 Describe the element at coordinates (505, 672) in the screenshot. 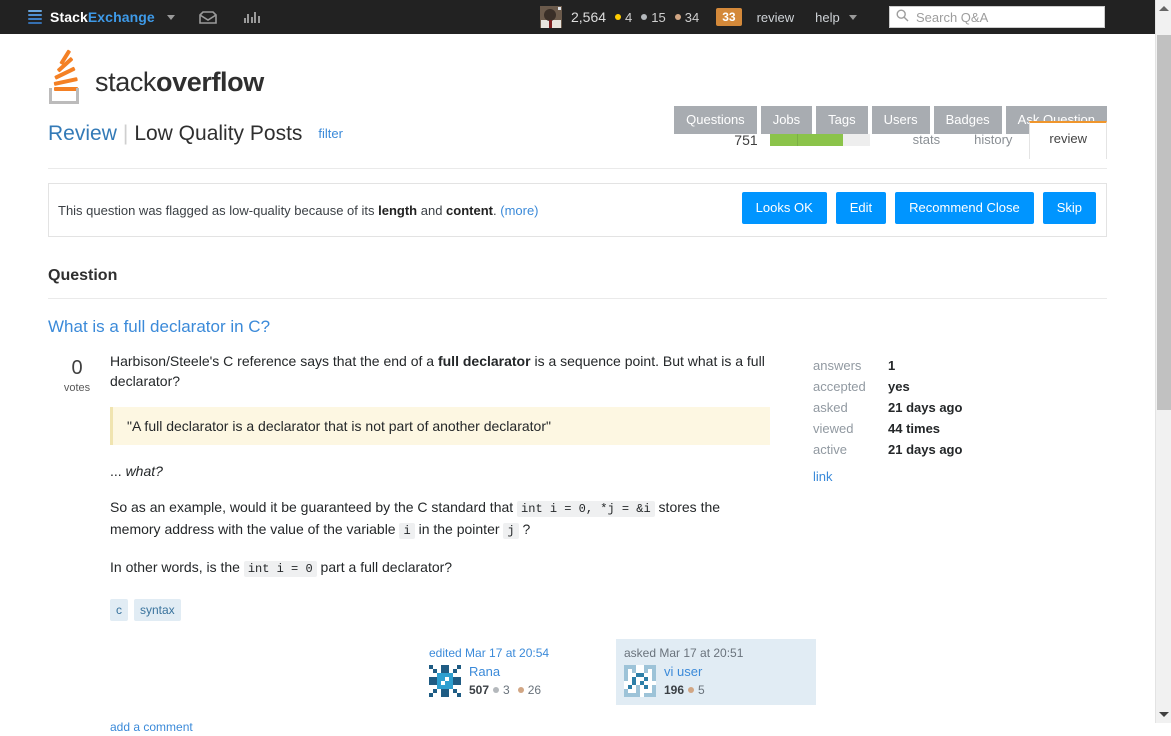

I see `editor-username: Rana` at that location.